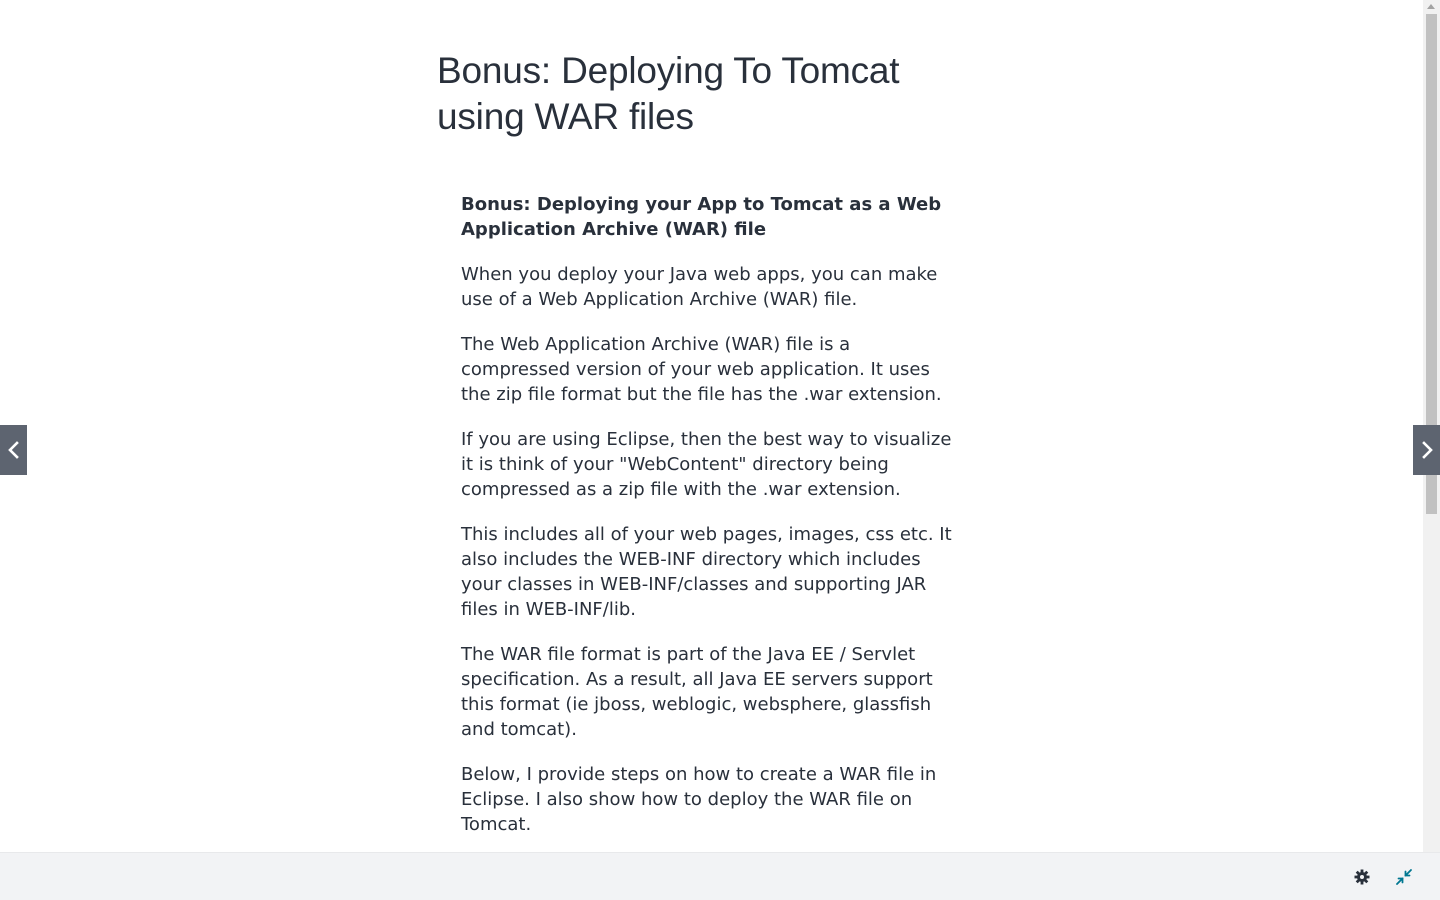 The height and width of the screenshot is (900, 1440). I want to click on exit-fullscreen-button, so click(1404, 877).